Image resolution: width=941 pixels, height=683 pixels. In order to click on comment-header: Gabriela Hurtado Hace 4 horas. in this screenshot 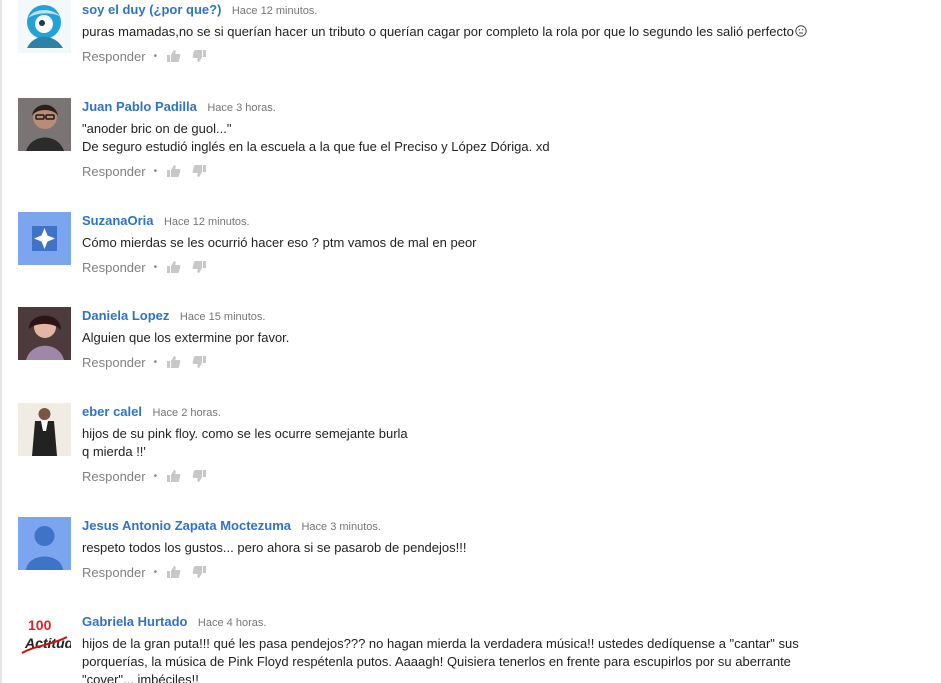, I will do `click(505, 622)`.